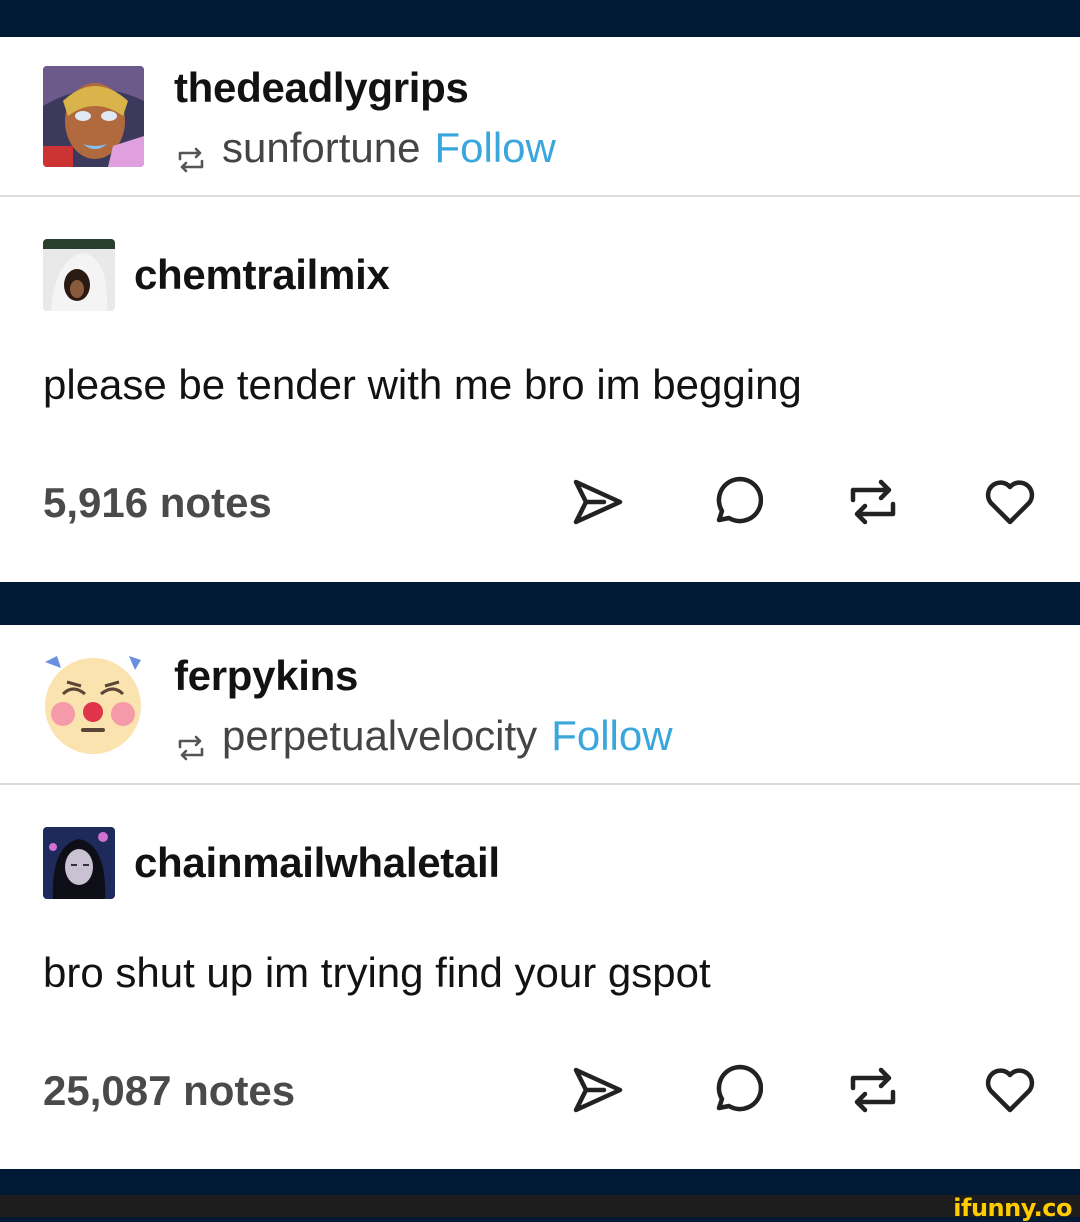 This screenshot has height=1222, width=1080. I want to click on post-text: please be tender with me bro im begging, so click(422, 384).